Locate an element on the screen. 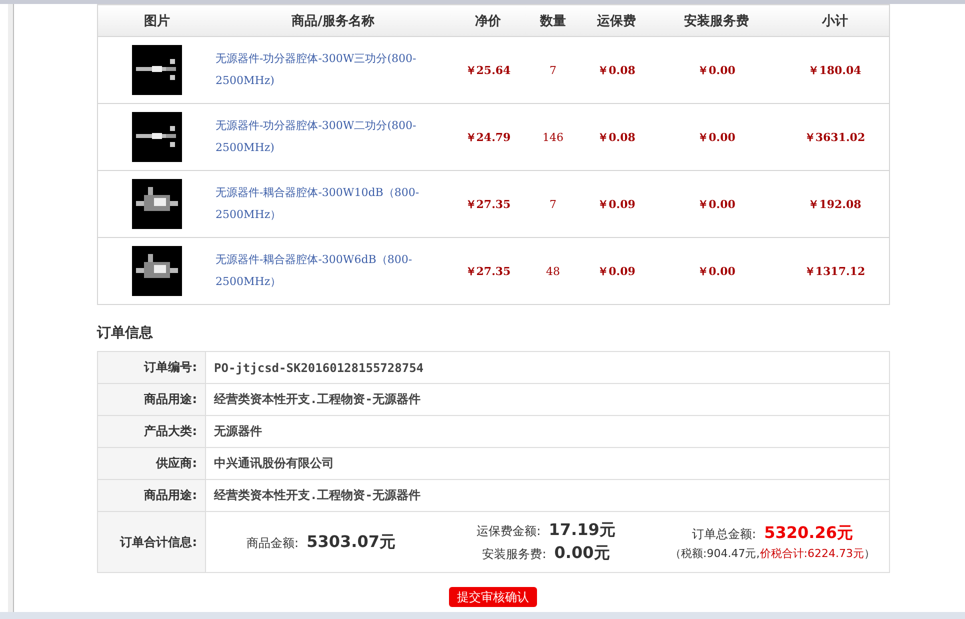 The width and height of the screenshot is (965, 619). field-label: 订单合计信息: is located at coordinates (152, 542).